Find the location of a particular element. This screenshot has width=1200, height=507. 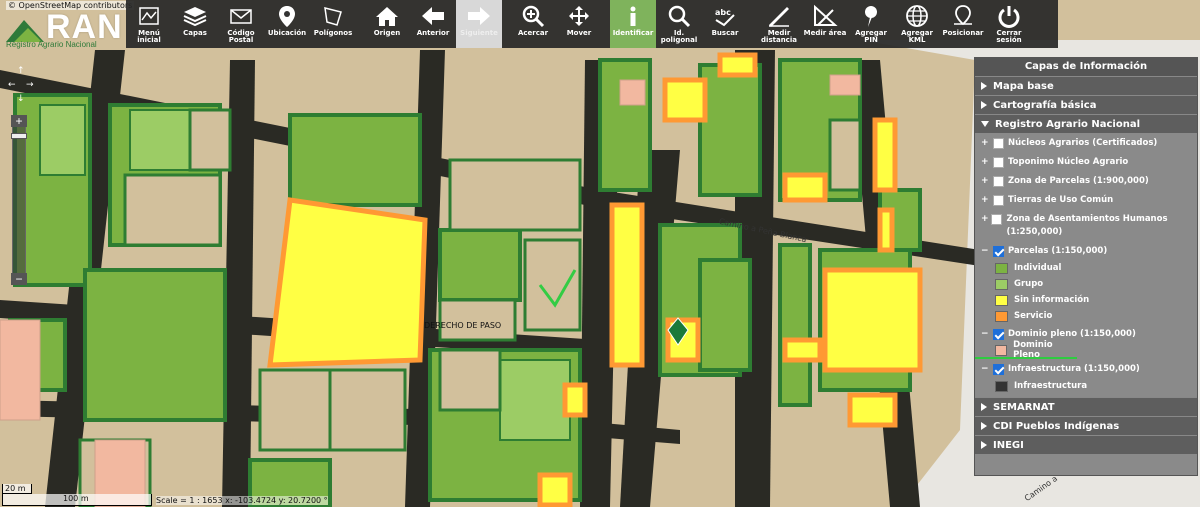

section-inegi: INEGI is located at coordinates (1086, 444).